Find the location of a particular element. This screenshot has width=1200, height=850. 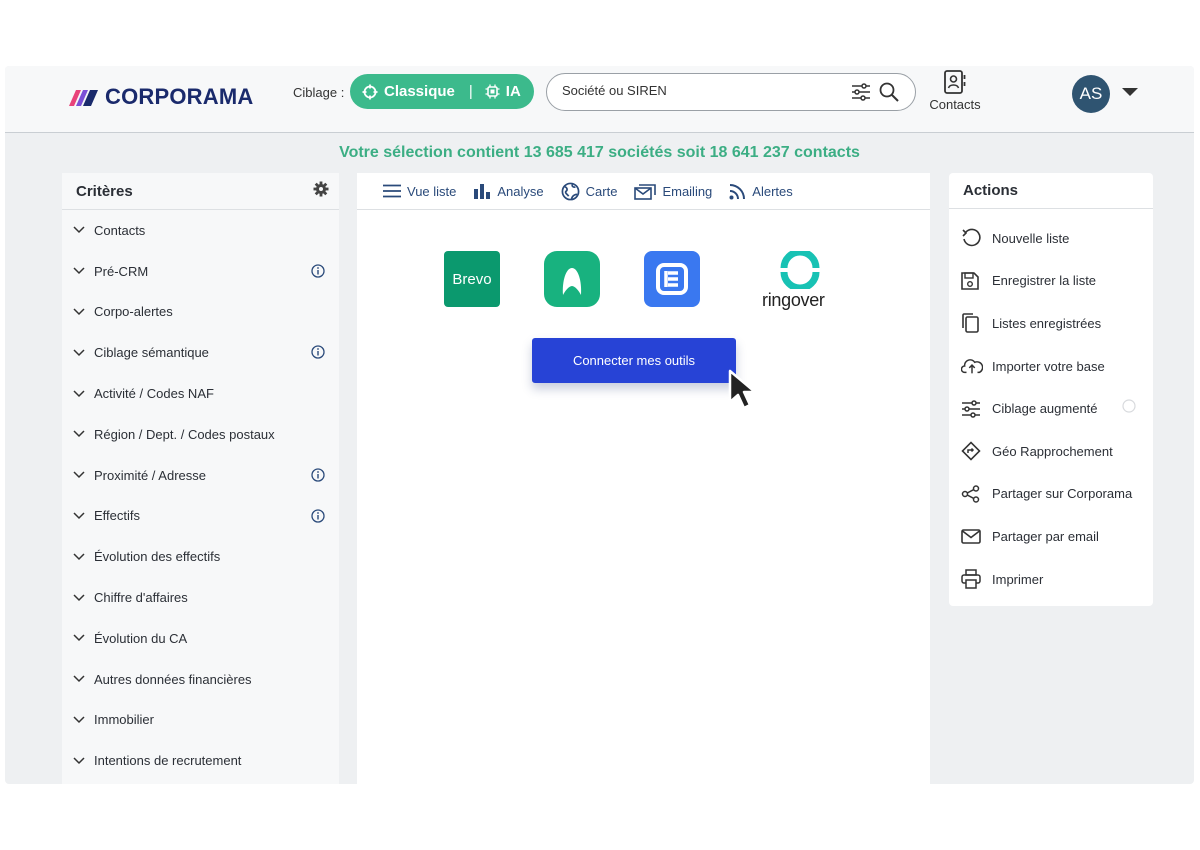

tab-label: Alertes is located at coordinates (772, 191).